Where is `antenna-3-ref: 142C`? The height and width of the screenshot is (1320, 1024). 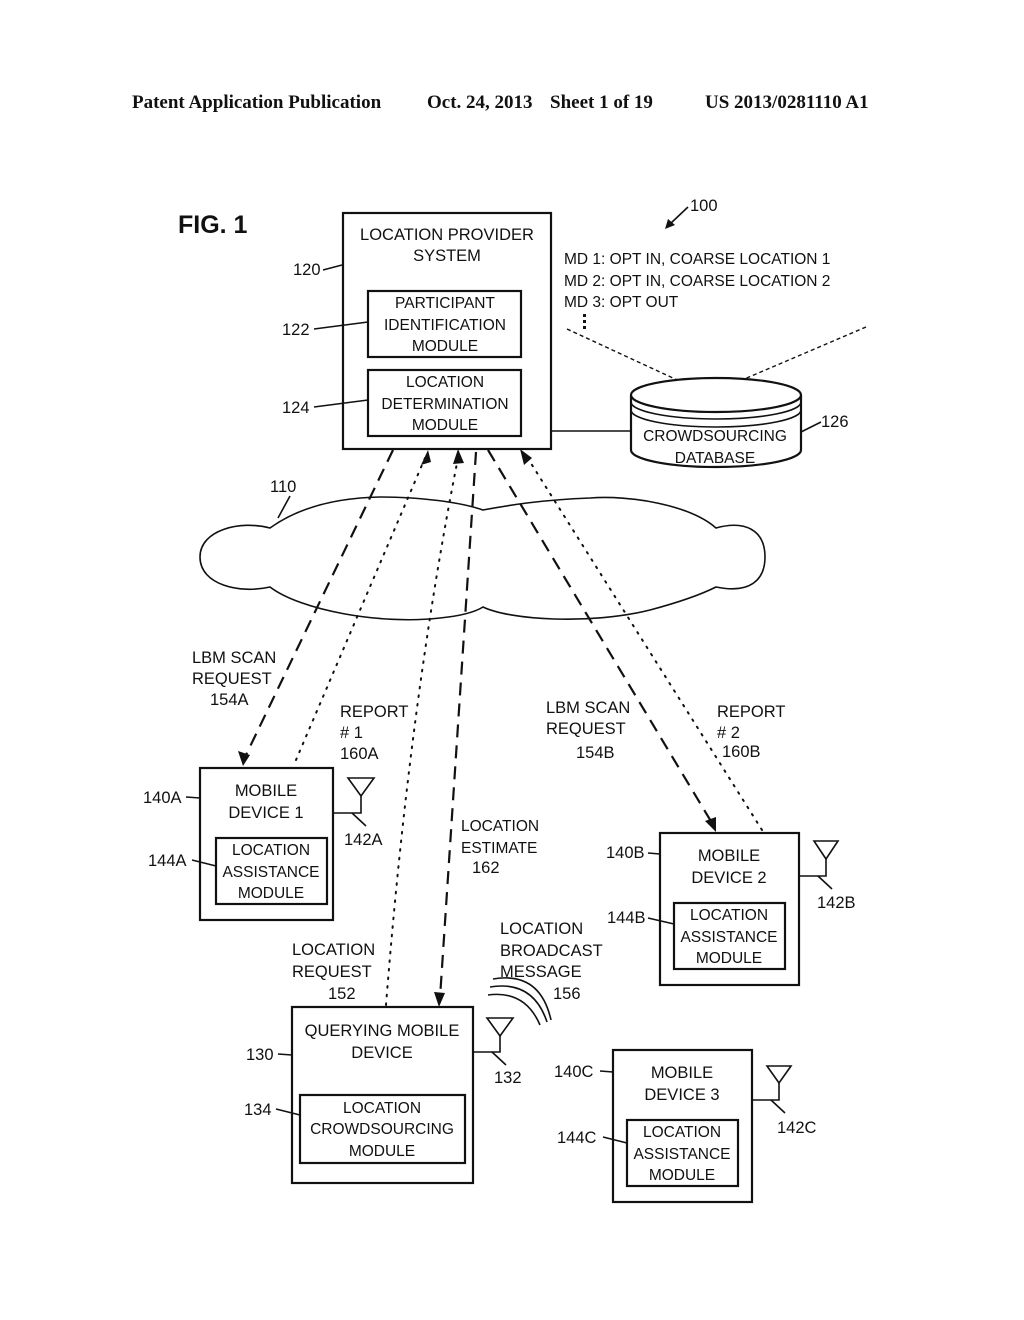 antenna-3-ref: 142C is located at coordinates (797, 1128).